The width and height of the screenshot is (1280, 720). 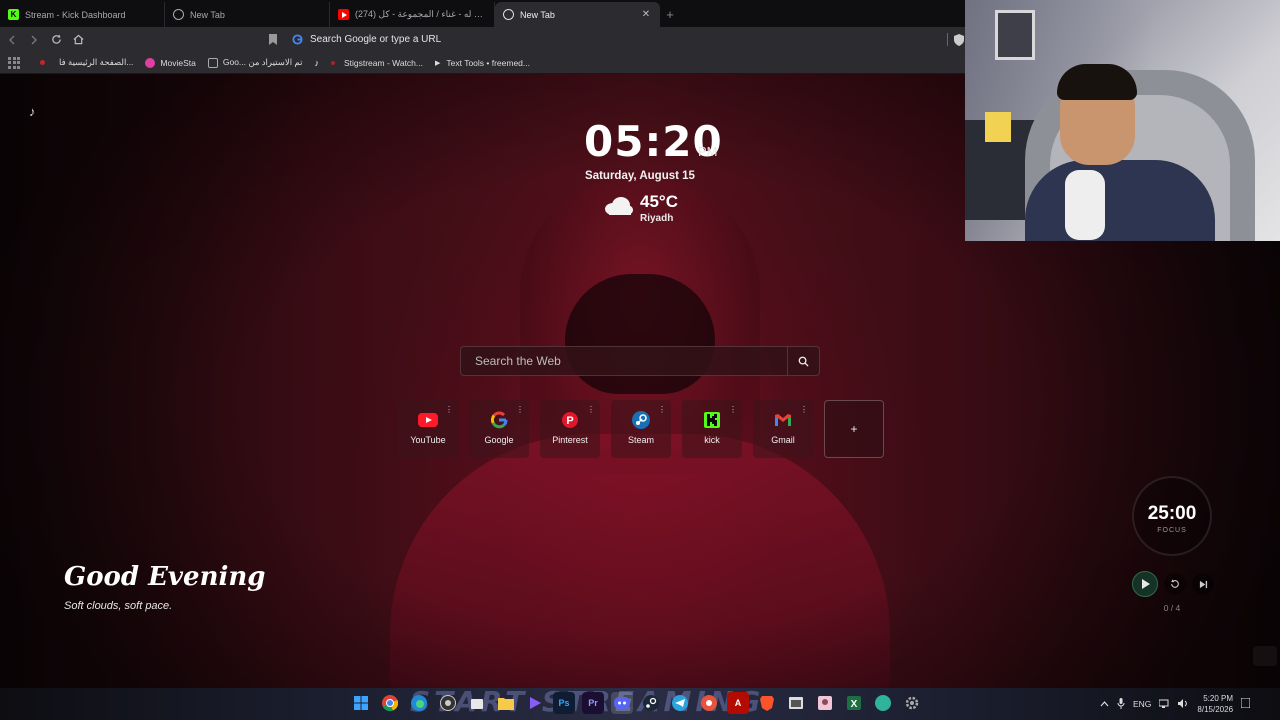 I want to click on taskbar-date: 8/15/2026, so click(x=1215, y=709).